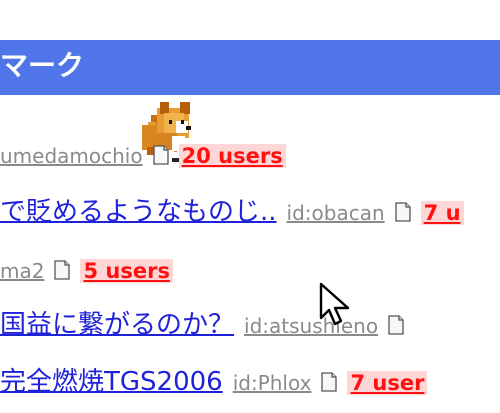 The image size is (500, 413). I want to click on bookmark-title-link: で貶めるようなものじ.., so click(138, 212).